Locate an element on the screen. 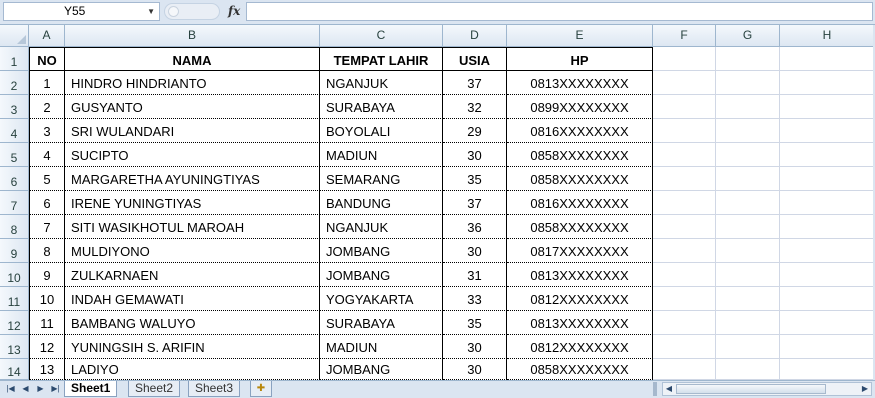 The image size is (875, 398). table-cell: 35 is located at coordinates (475, 323).